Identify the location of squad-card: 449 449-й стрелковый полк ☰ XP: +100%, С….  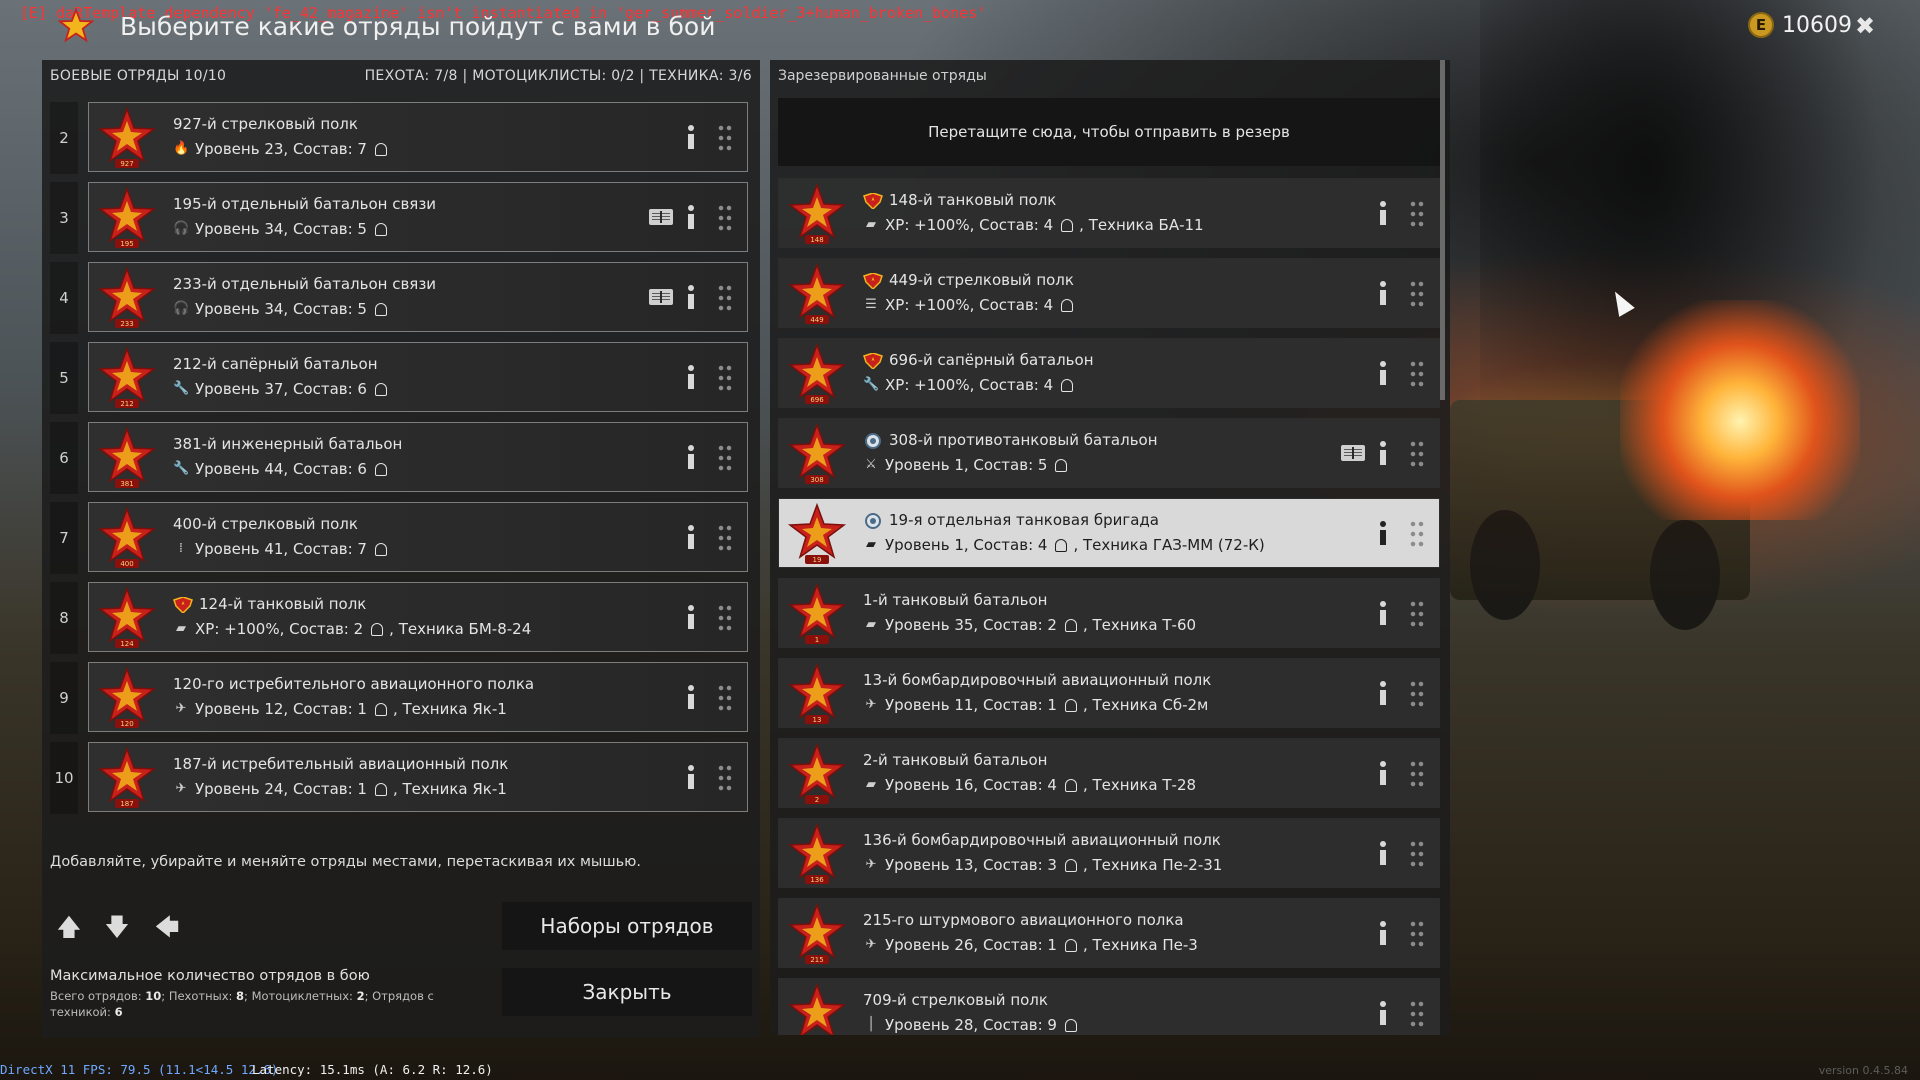
(1109, 293).